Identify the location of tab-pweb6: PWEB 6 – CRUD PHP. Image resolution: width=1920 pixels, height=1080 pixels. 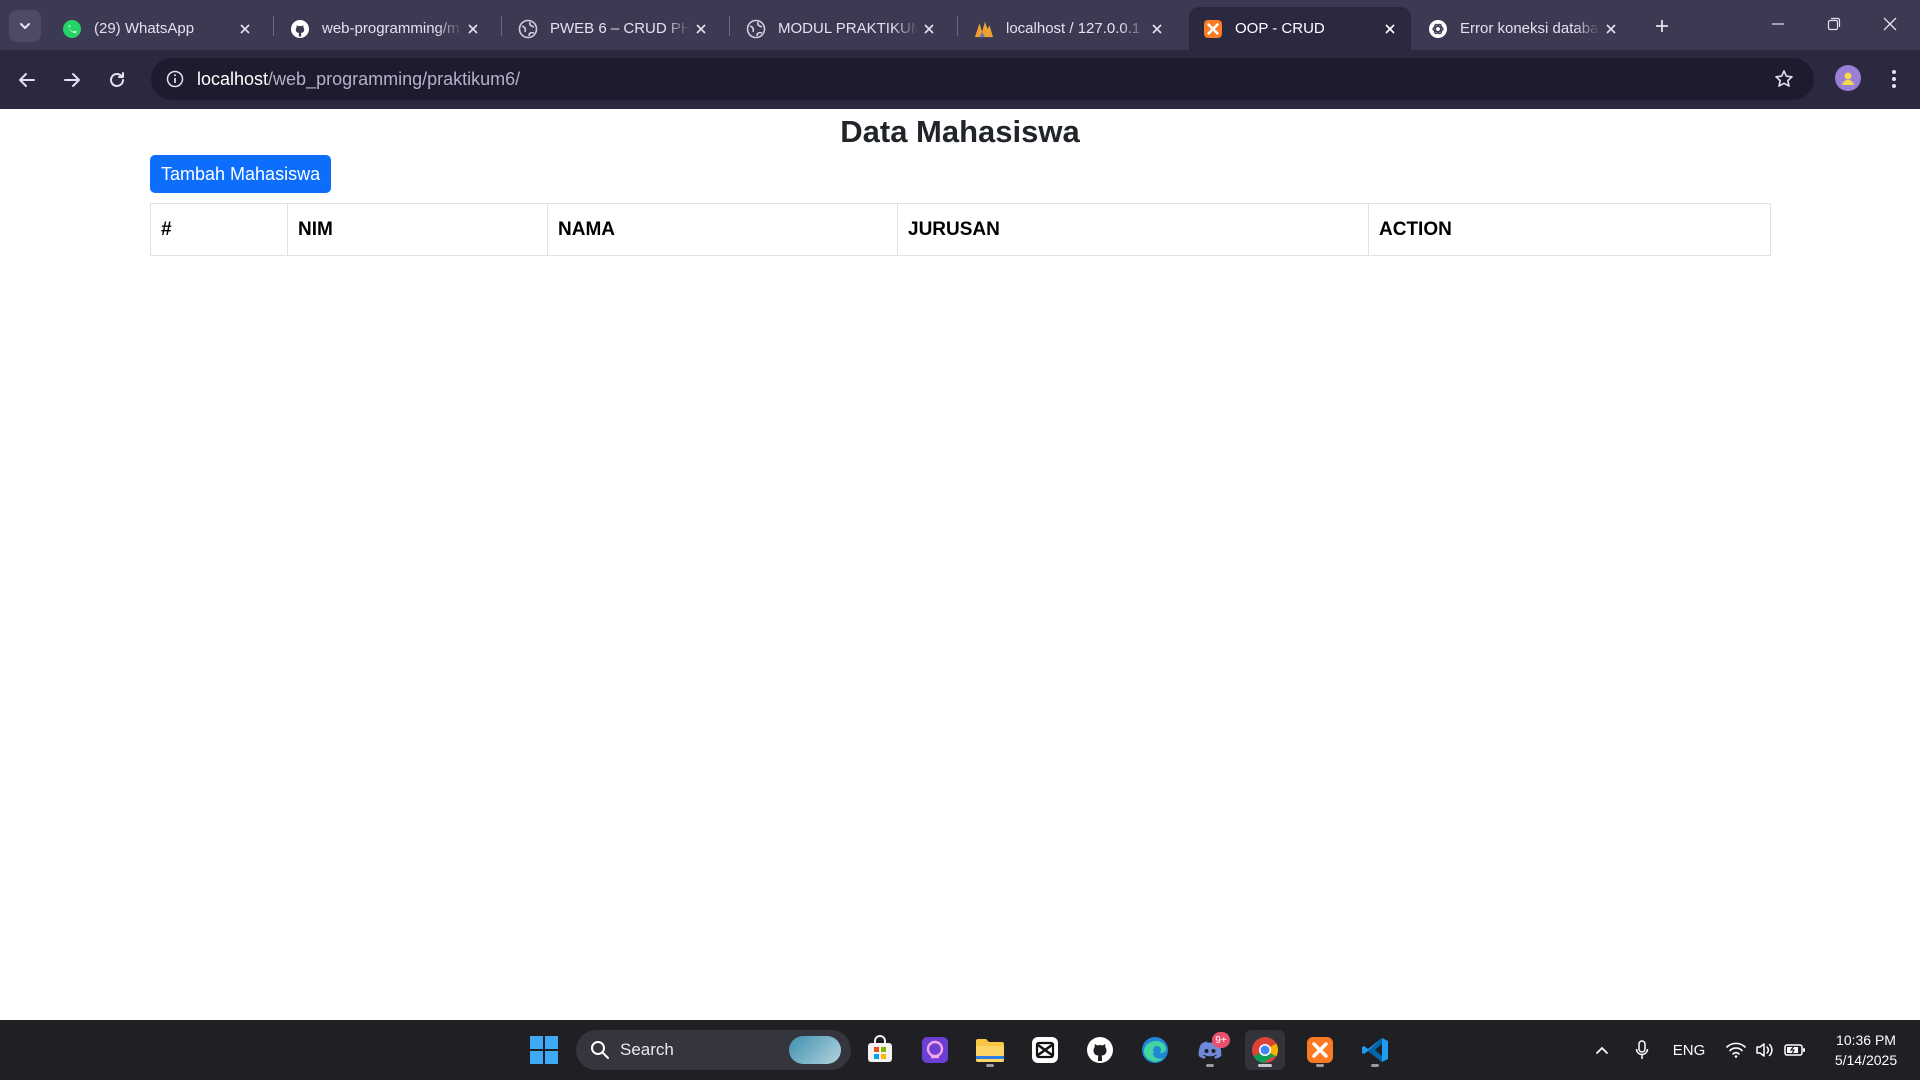
(613, 28).